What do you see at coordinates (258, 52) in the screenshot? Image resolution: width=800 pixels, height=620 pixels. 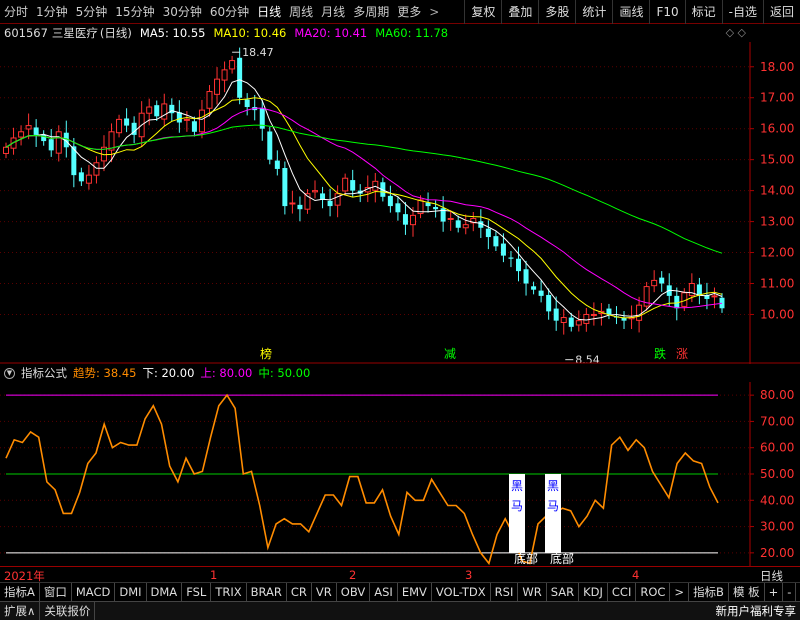 I see `high-price-label: 18.47` at bounding box center [258, 52].